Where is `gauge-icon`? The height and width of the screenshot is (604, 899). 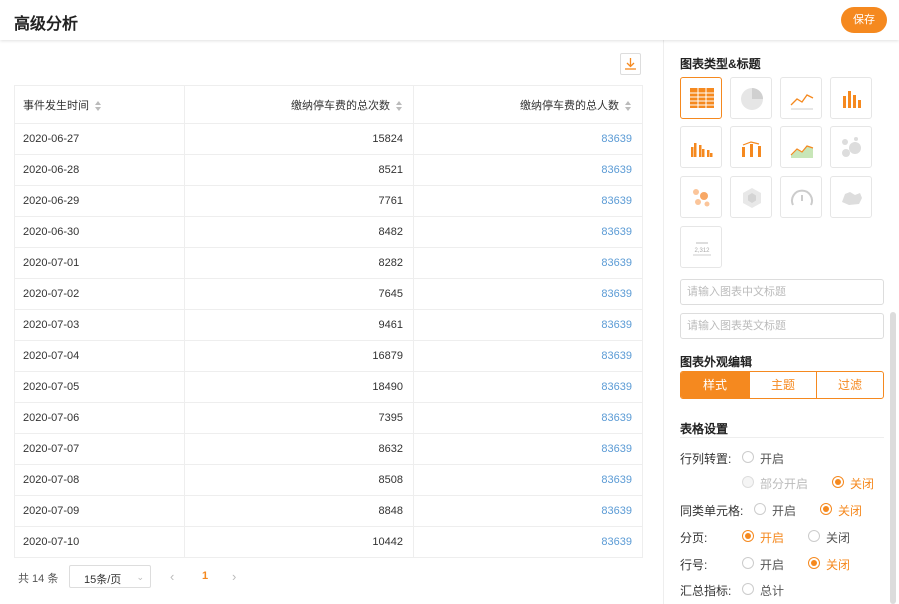 gauge-icon is located at coordinates (802, 197).